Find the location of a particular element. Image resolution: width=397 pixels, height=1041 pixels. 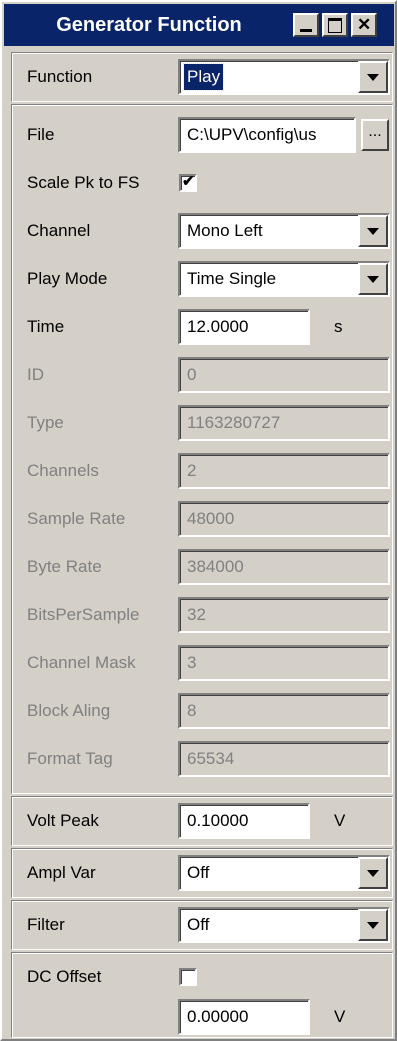

filter-group: Filter Off is located at coordinates (202, 925).